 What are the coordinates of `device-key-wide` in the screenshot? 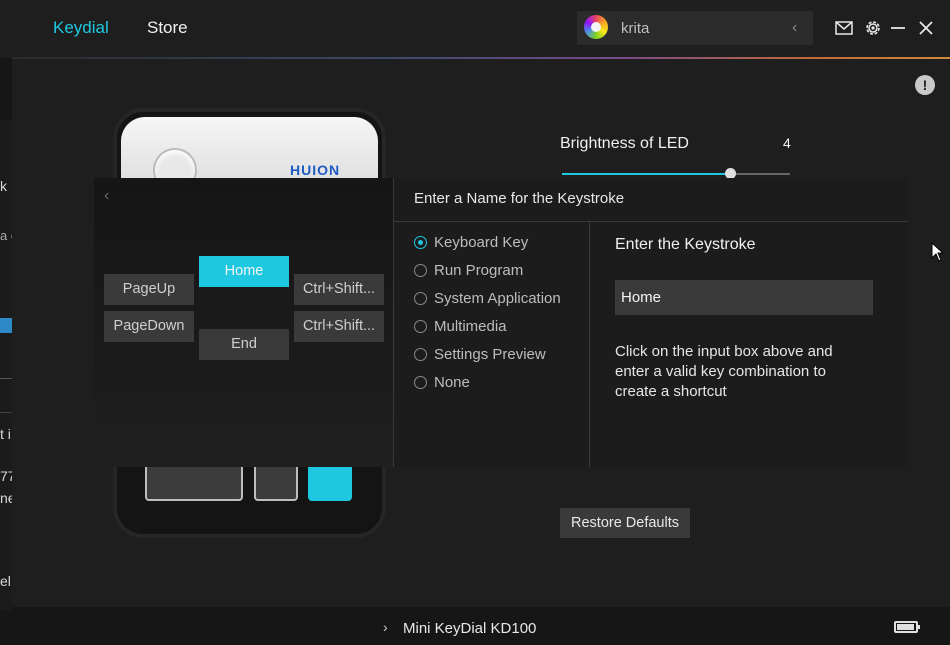 It's located at (194, 482).